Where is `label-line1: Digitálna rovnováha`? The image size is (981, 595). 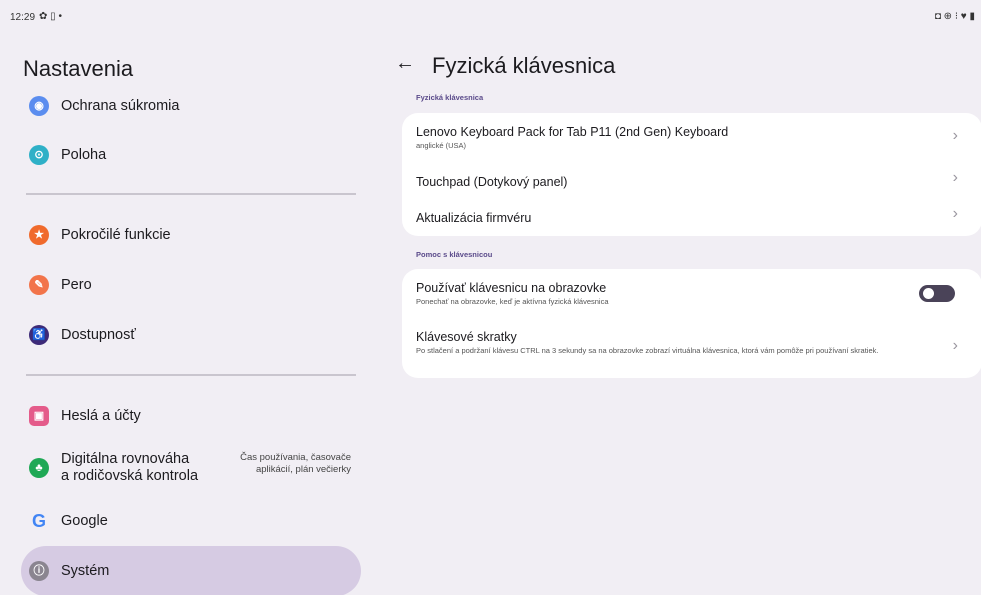
label-line1: Digitálna rovnováha is located at coordinates (125, 459).